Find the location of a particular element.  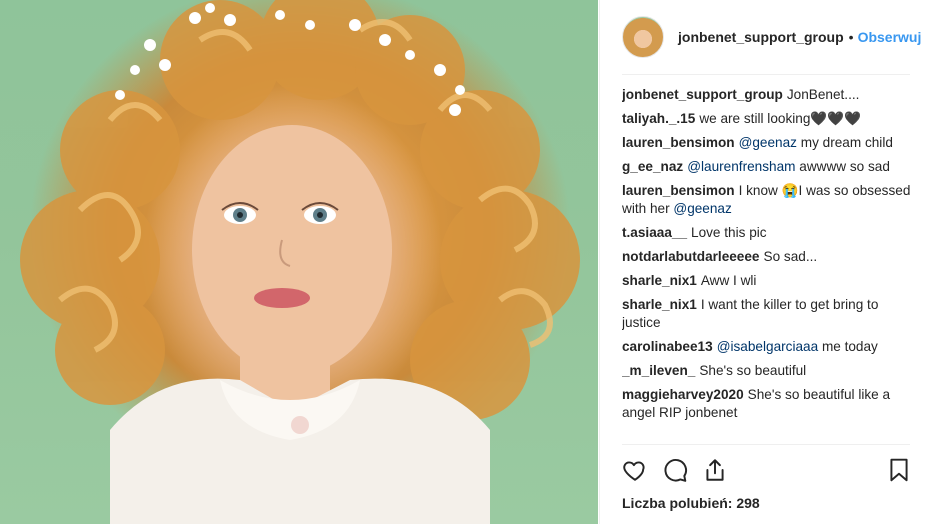

post-actions is located at coordinates (767, 473).